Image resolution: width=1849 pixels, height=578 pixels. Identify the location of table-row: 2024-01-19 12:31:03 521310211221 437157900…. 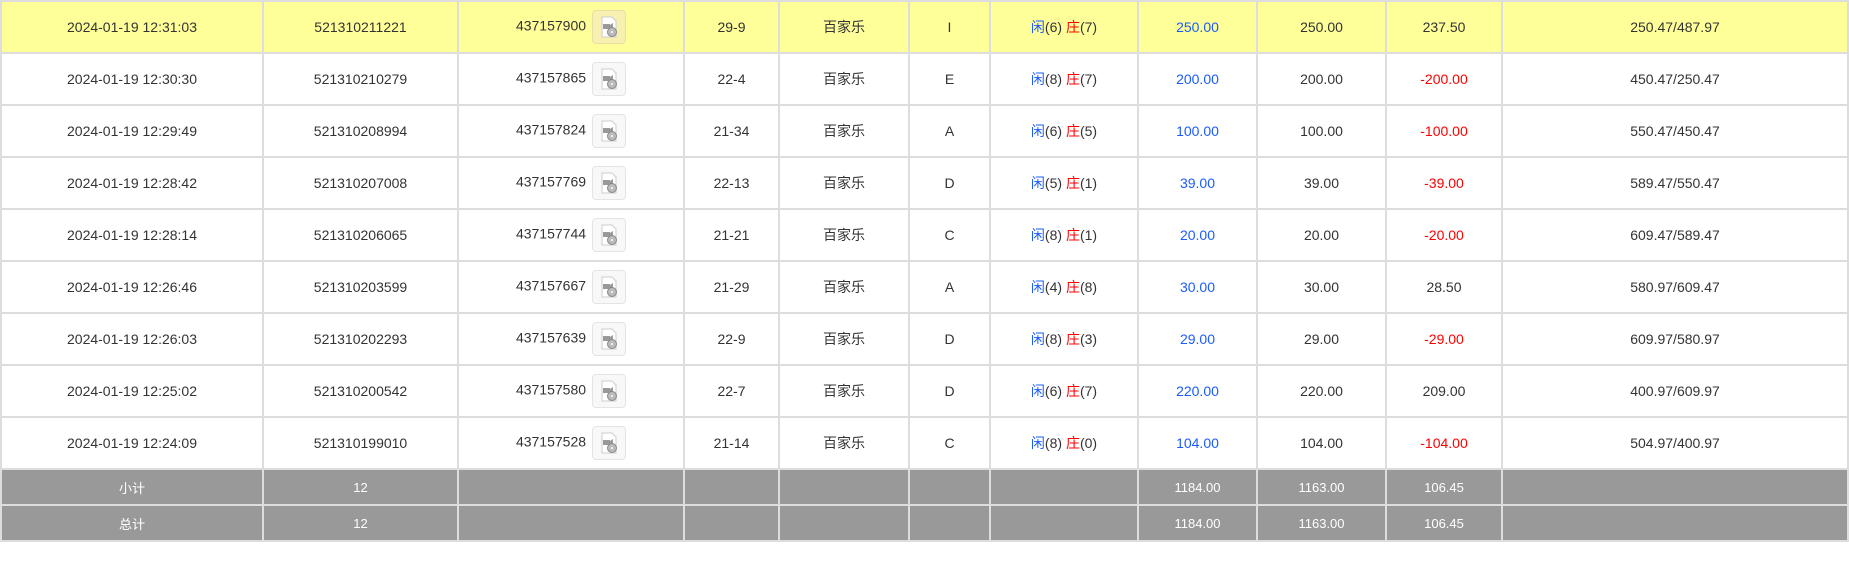
(924, 27).